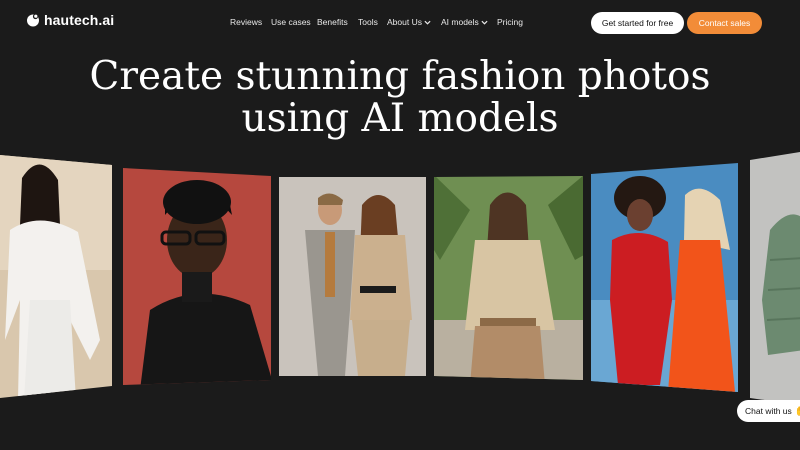 Image resolution: width=800 pixels, height=450 pixels. I want to click on photo-model-beige-shirt, so click(509, 280).